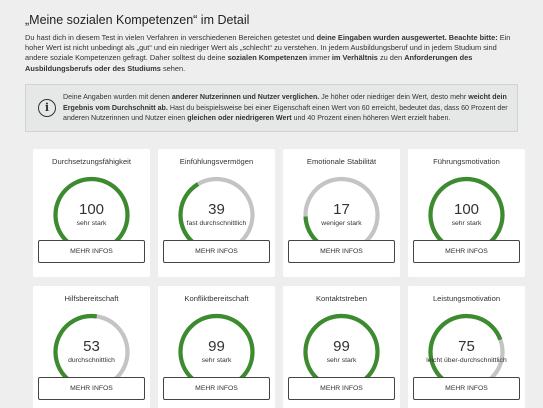 The image size is (543, 408). What do you see at coordinates (319, 58) in the screenshot?
I see `intro-segment: immer` at bounding box center [319, 58].